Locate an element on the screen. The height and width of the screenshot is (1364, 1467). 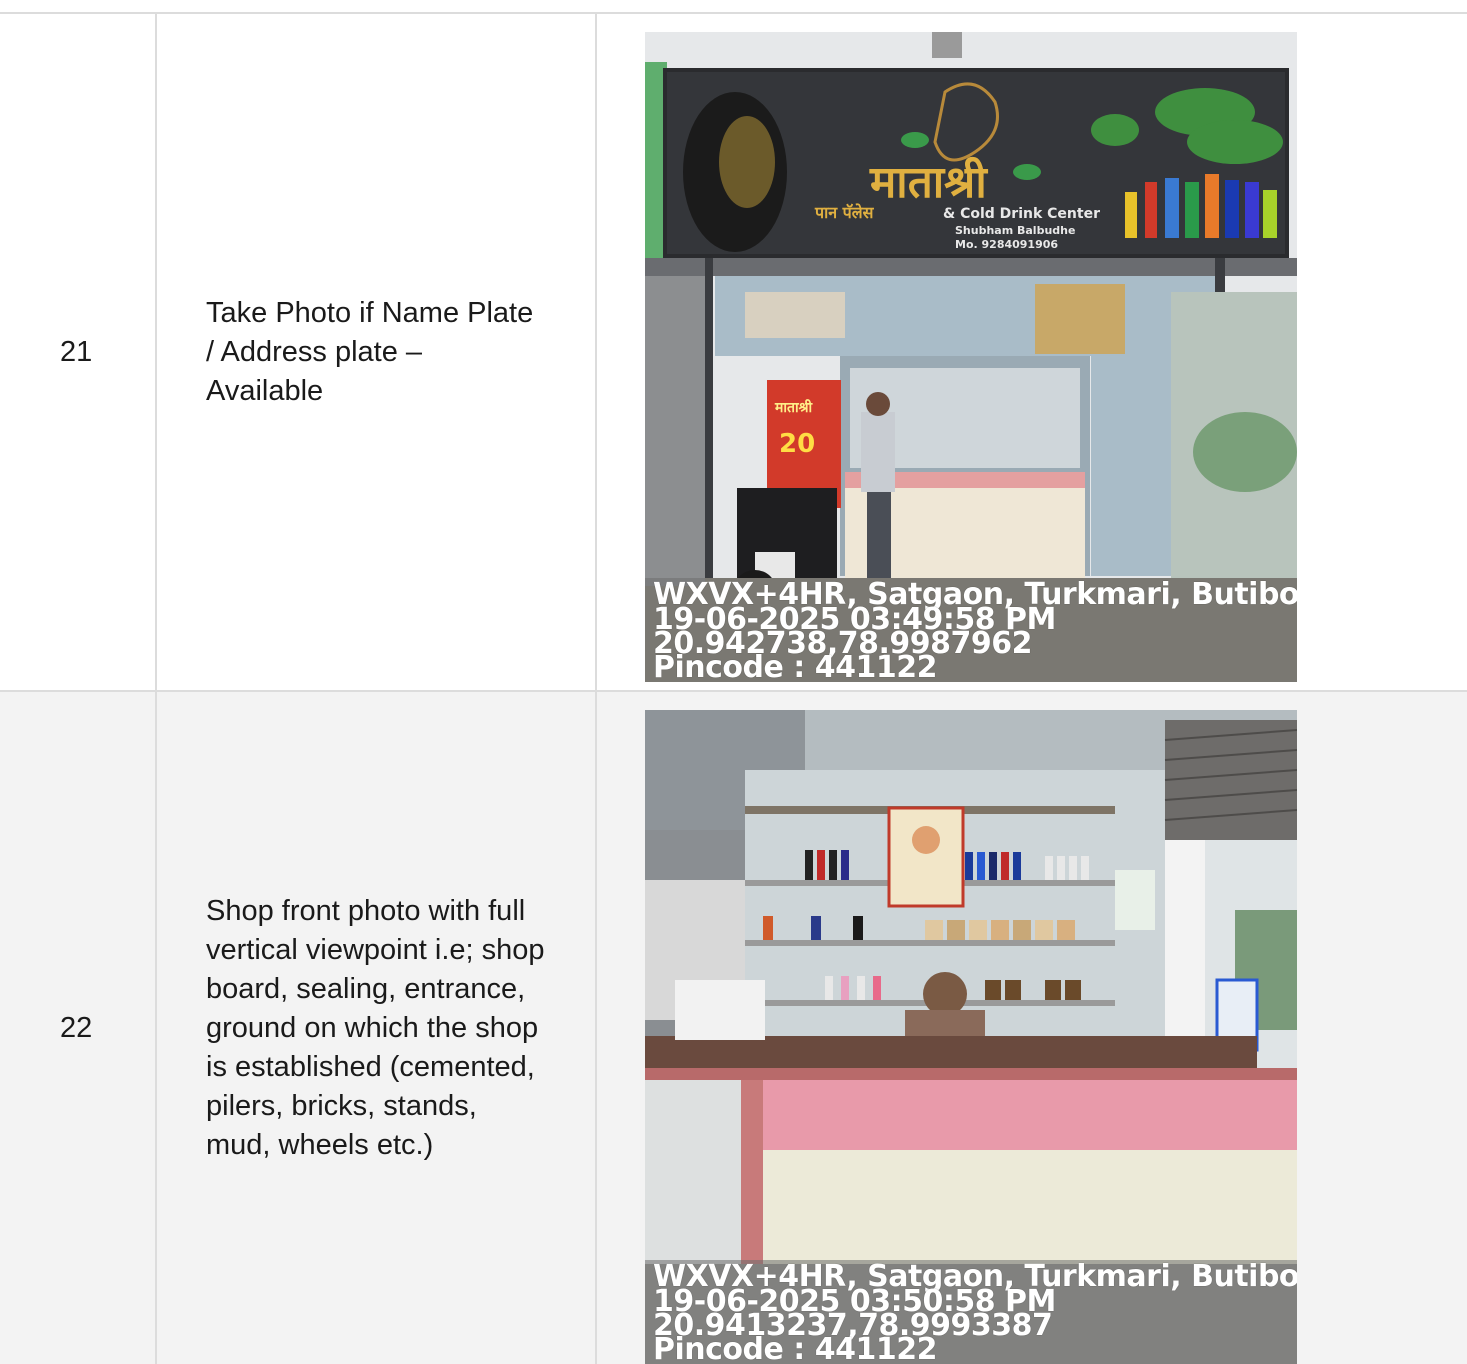
sign-center: & Cold Drink Center is located at coordinates (1021, 214).